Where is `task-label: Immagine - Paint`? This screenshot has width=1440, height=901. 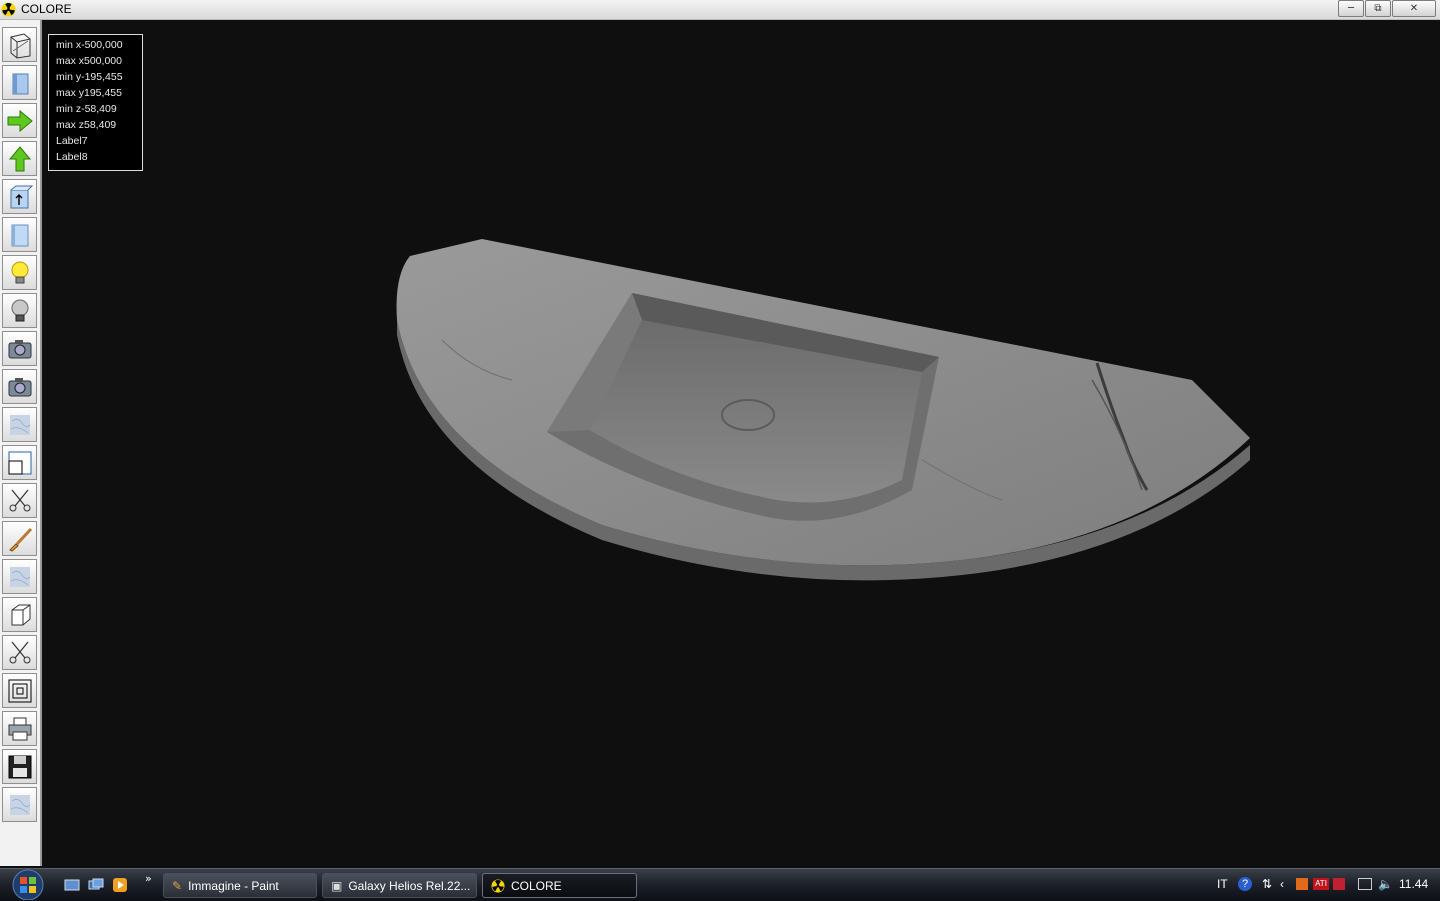
task-label: Immagine - Paint is located at coordinates (233, 885).